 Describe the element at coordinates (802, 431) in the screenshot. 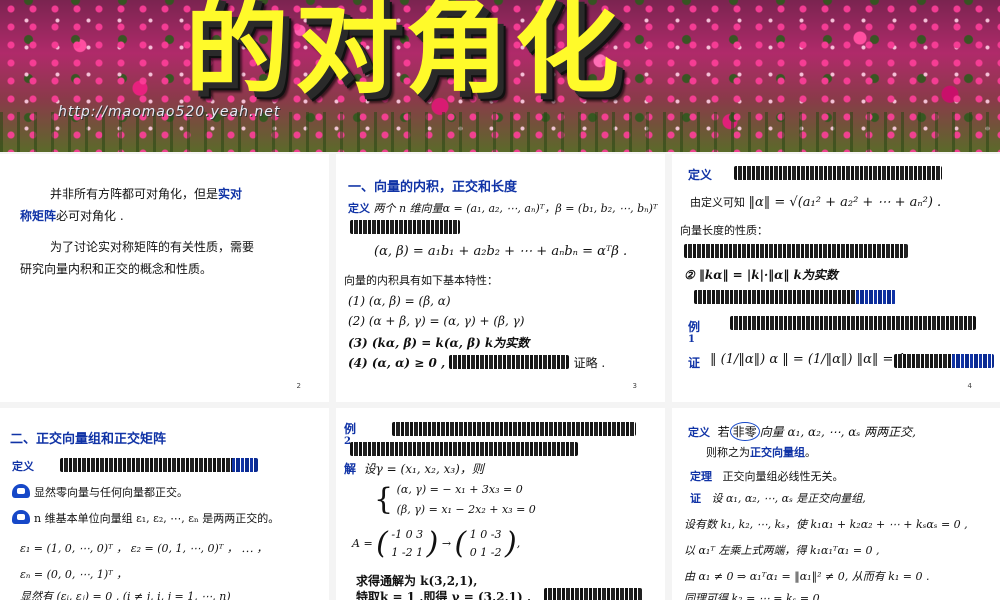

I see `orthogonal-group-definition: 定义 若非零 向量 α₁, α₂, ⋯, αₛ 两两正交,` at that location.